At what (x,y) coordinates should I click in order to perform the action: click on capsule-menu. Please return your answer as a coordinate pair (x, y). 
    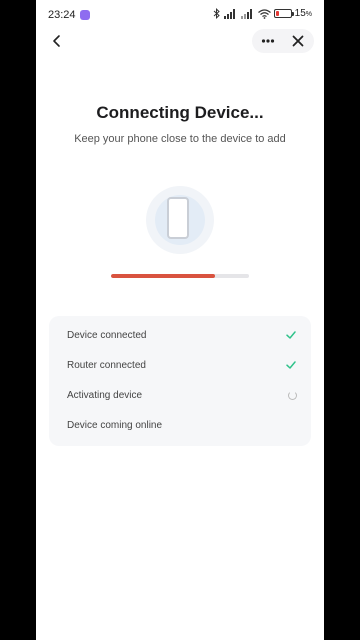
    Looking at the image, I should click on (283, 41).